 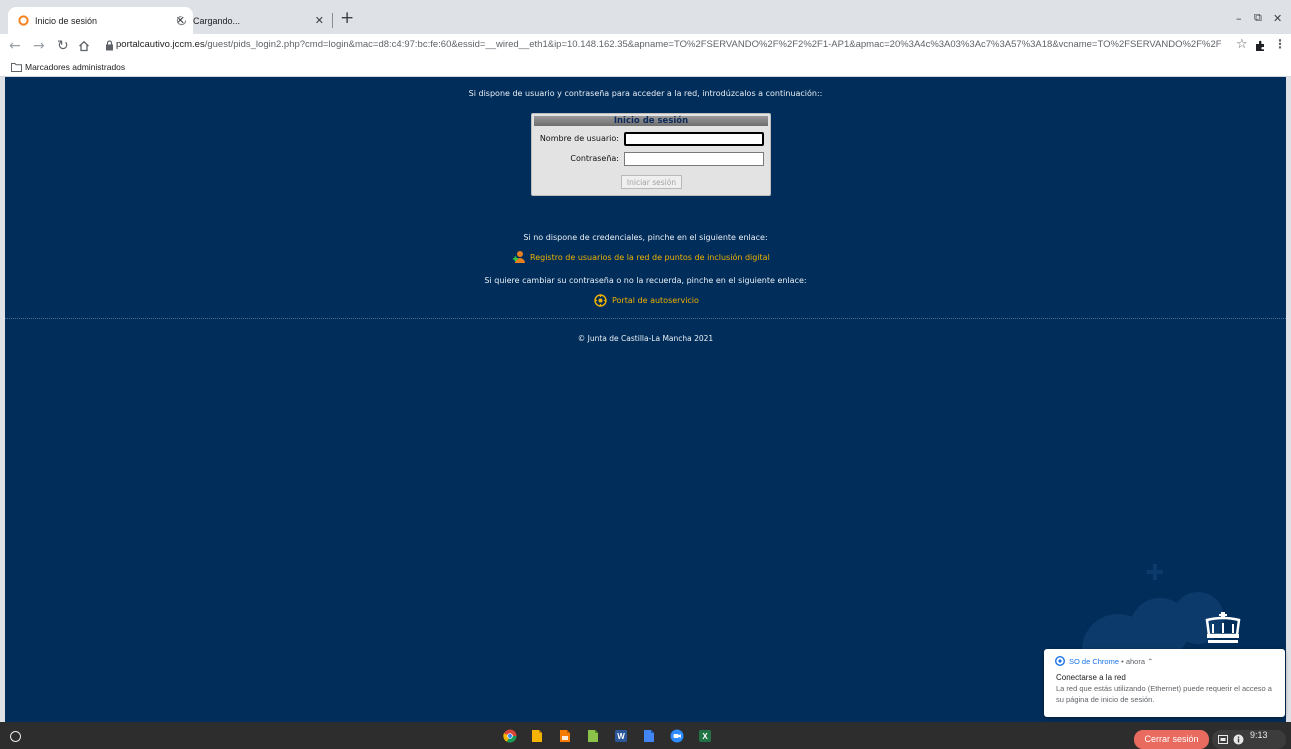 I want to click on excel-app-icon: X, so click(x=705, y=736).